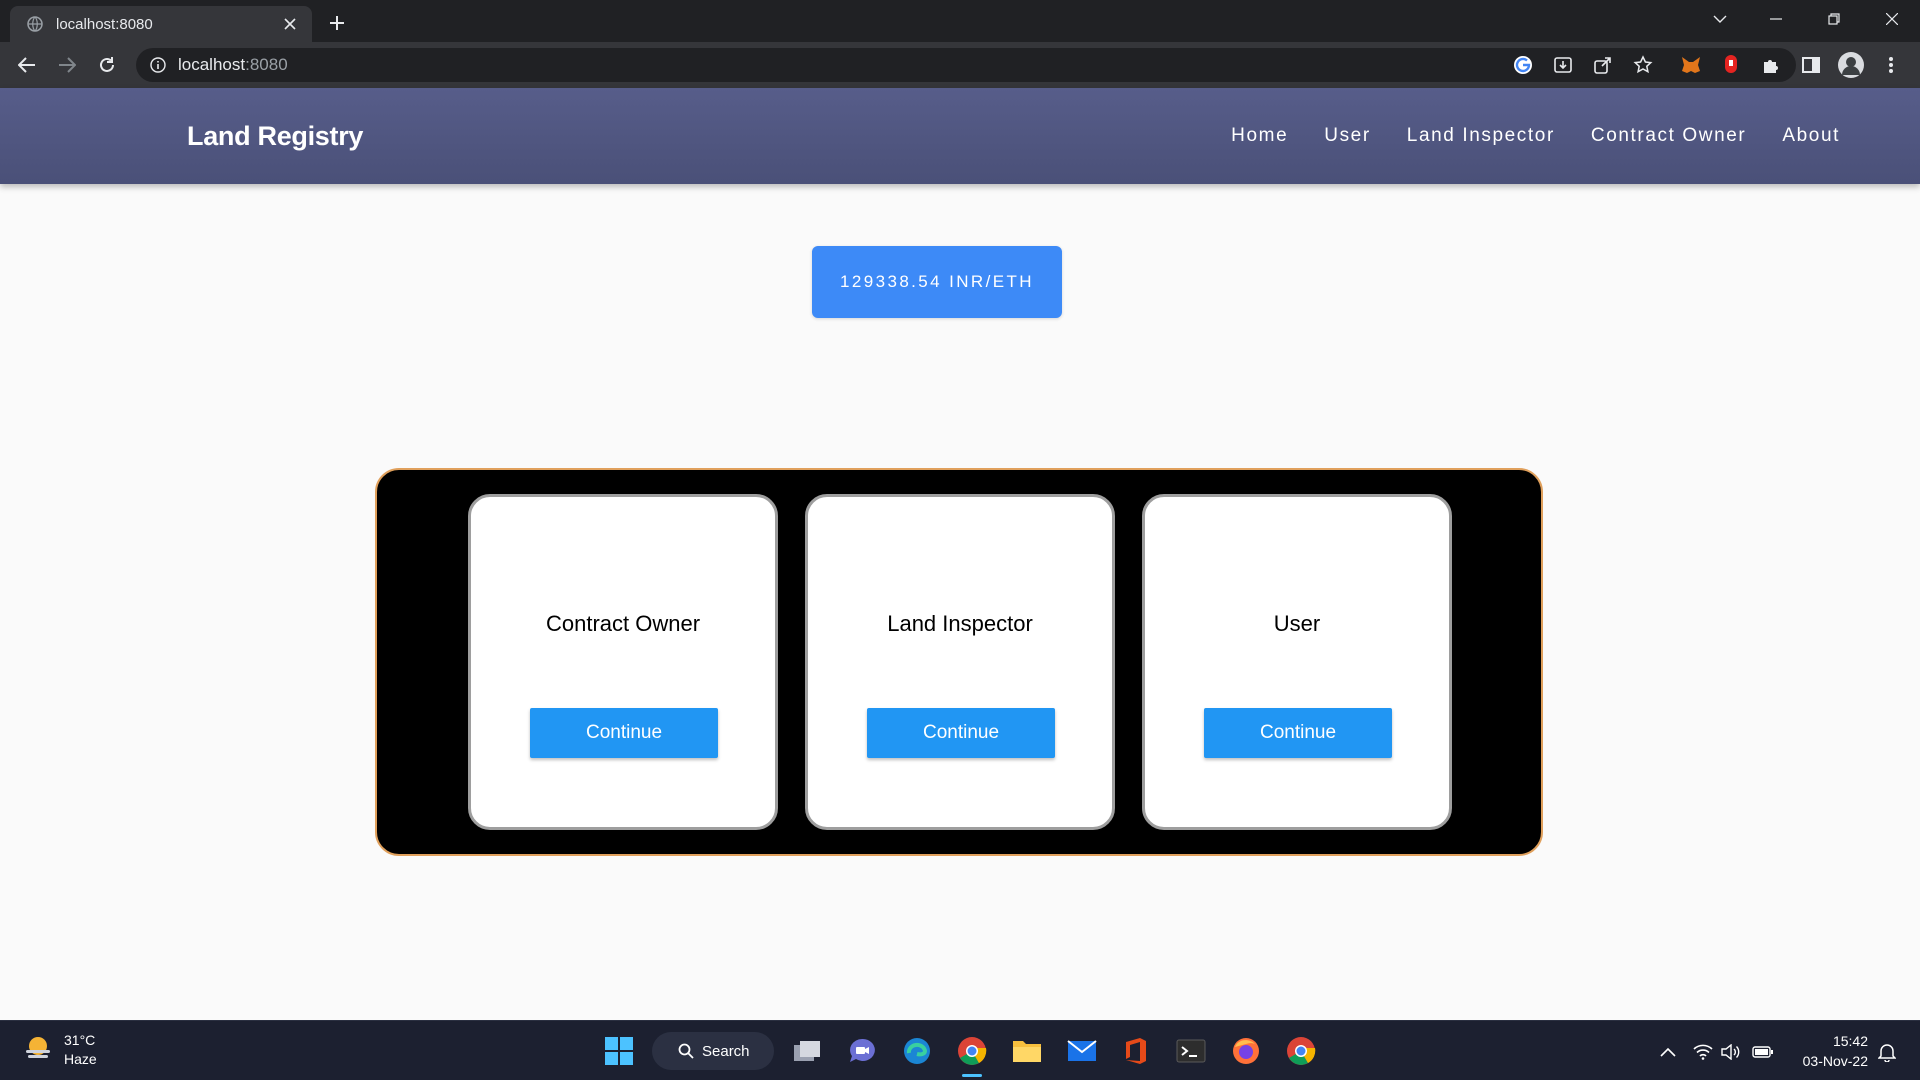 This screenshot has width=1920, height=1080. Describe the element at coordinates (161, 24) in the screenshot. I see `browser-tab: localhost:8080` at that location.